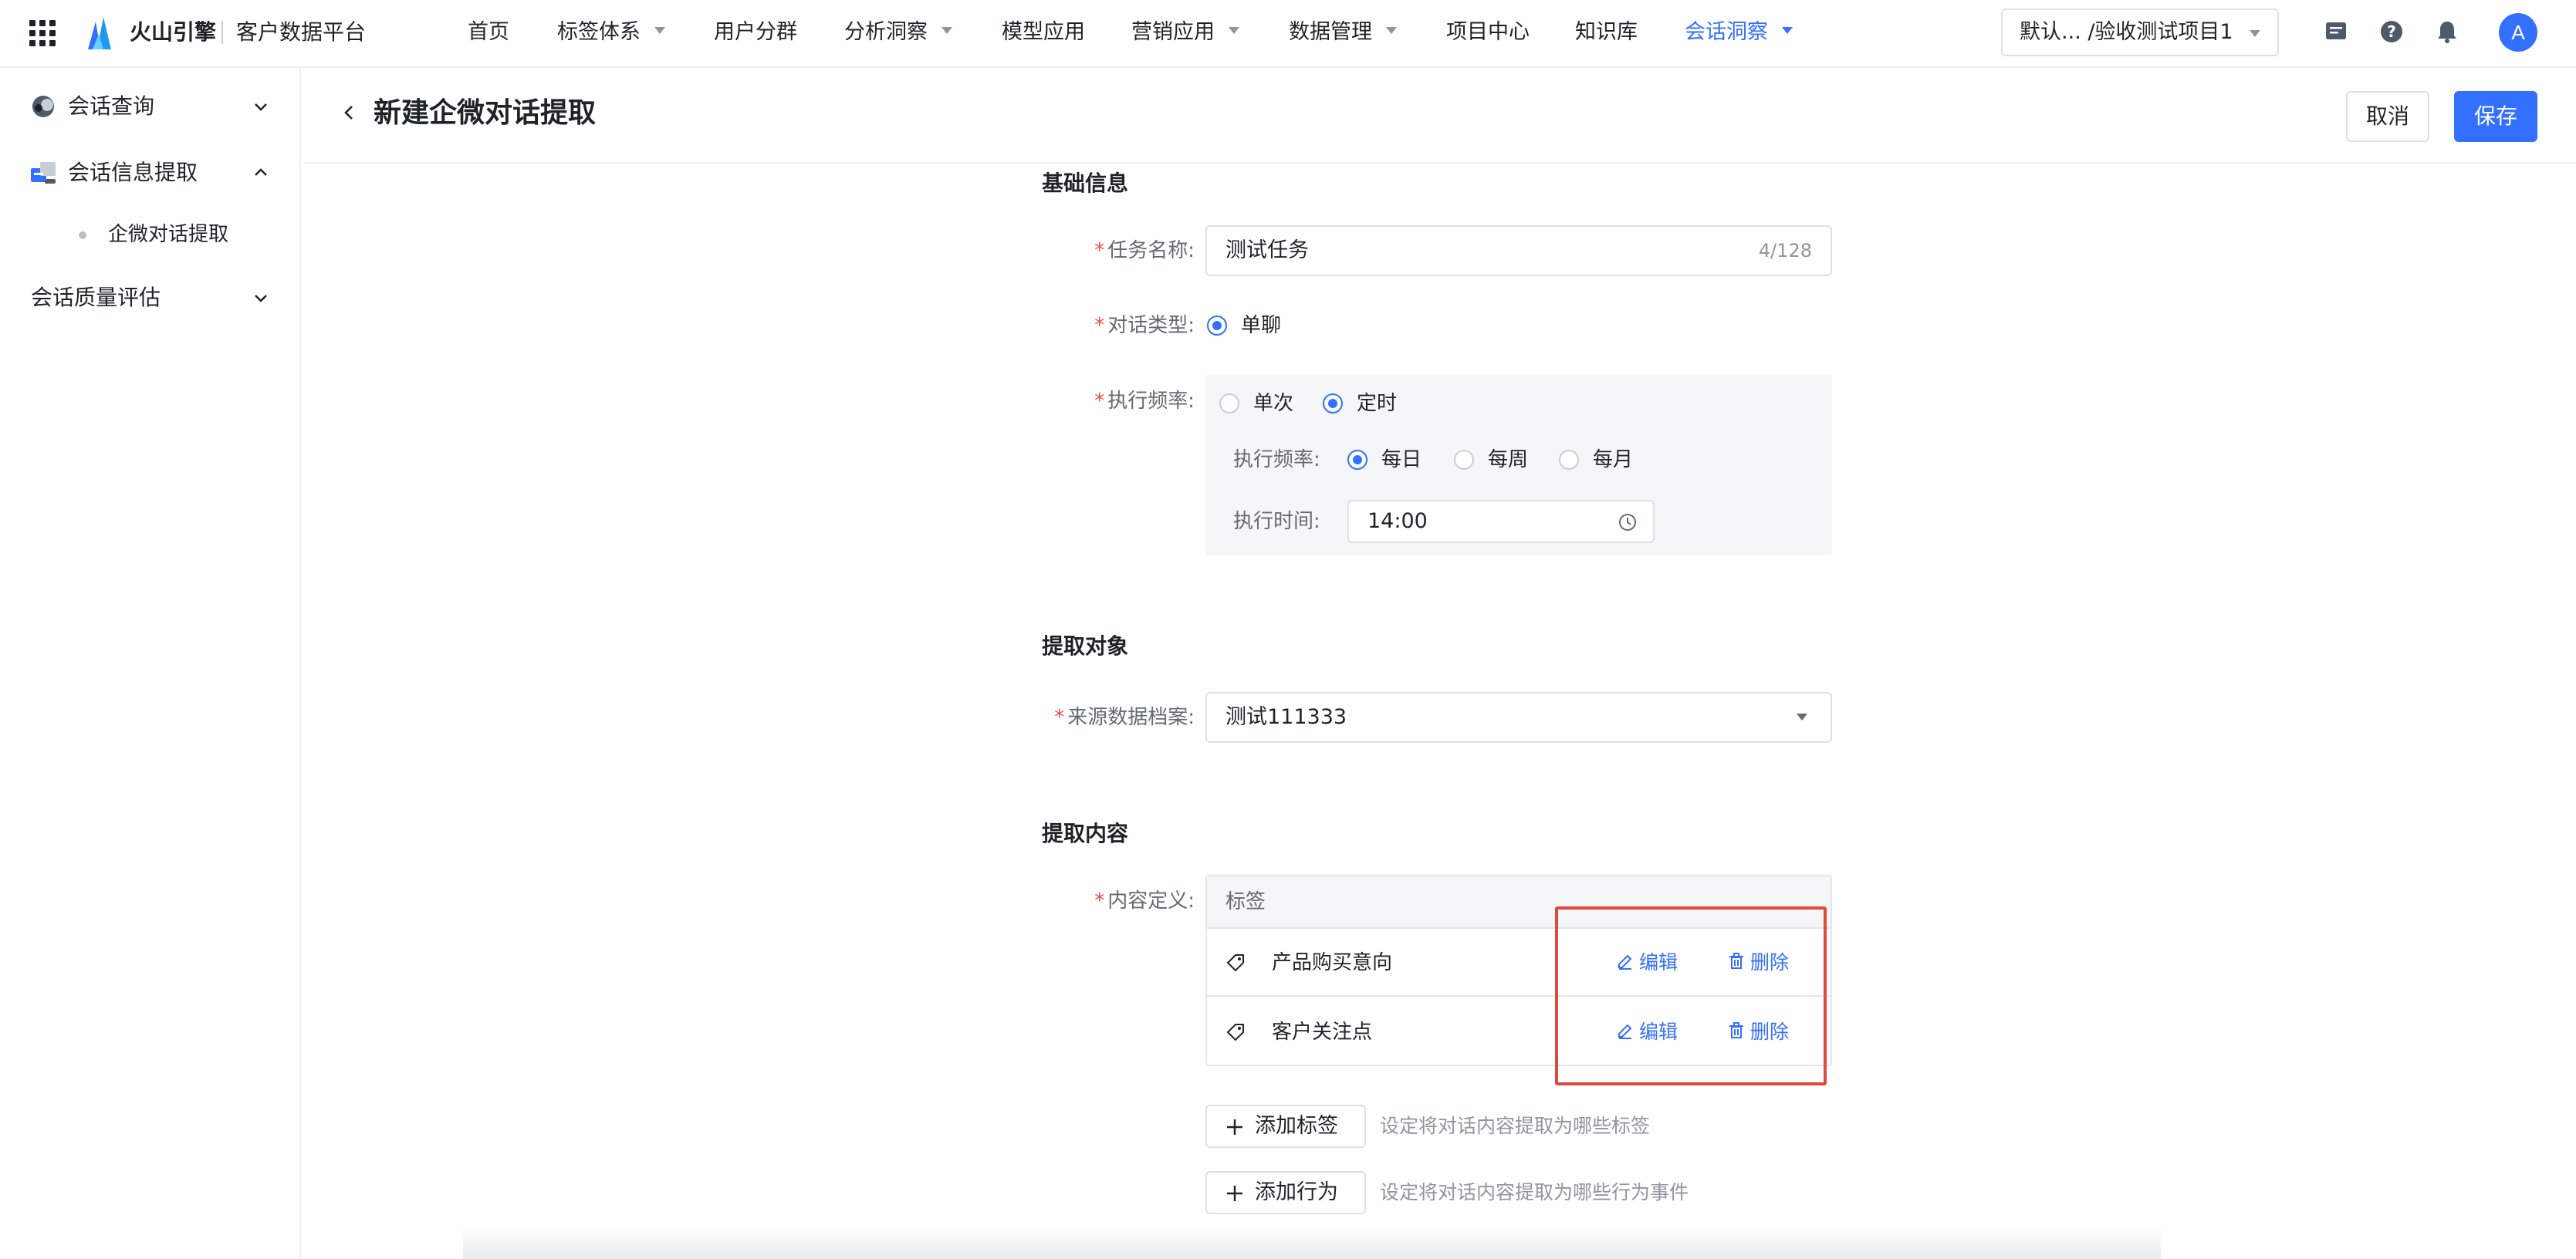 The width and height of the screenshot is (2576, 1259). Describe the element at coordinates (150, 664) in the screenshot. I see `sidebar: 会话查询 会话信息提取 企微对话提取 会话质量评估` at that location.